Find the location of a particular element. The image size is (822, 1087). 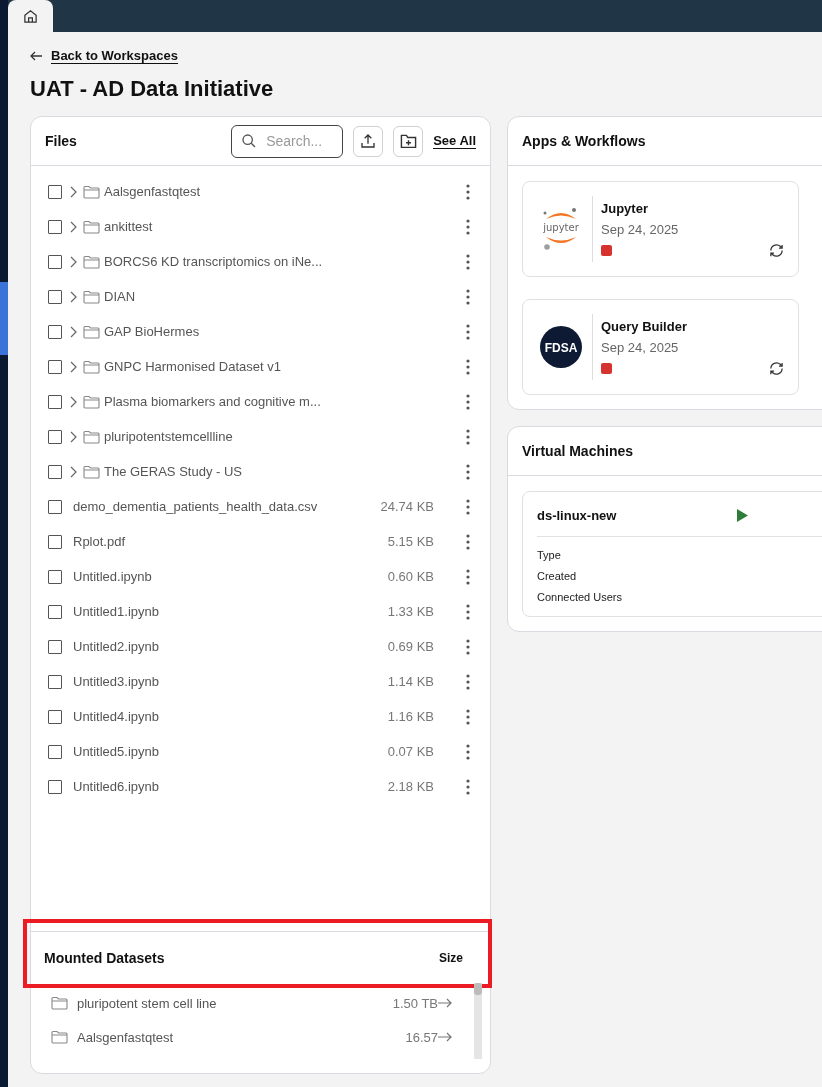

folder-name: pluripotentstemcellline is located at coordinates (285, 436).